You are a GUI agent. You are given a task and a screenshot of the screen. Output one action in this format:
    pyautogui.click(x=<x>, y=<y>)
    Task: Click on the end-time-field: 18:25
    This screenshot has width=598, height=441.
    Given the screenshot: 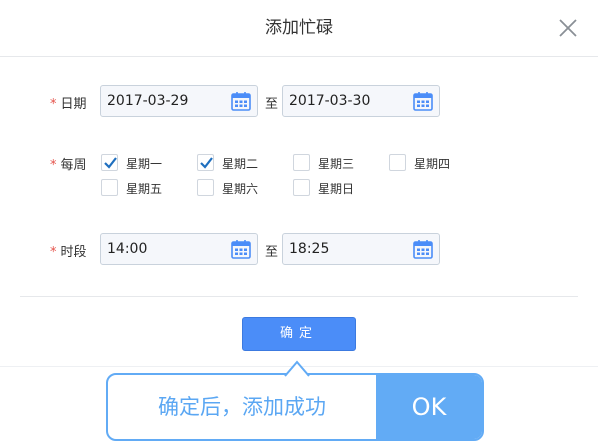 What is the action you would take?
    pyautogui.click(x=361, y=249)
    